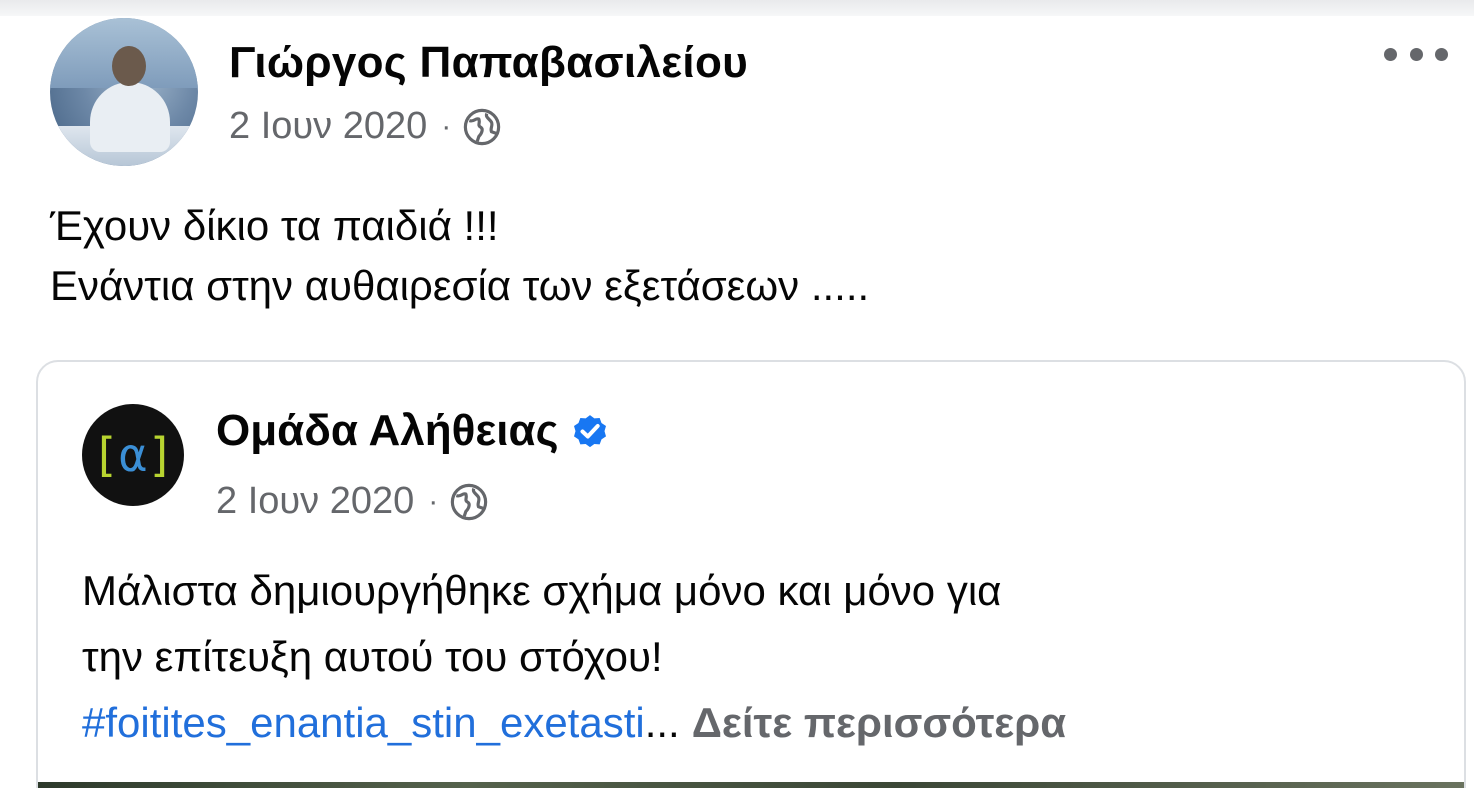  Describe the element at coordinates (363, 722) in the screenshot. I see `hashtag-link: #foitites_enantia_stin_exetasti` at that location.